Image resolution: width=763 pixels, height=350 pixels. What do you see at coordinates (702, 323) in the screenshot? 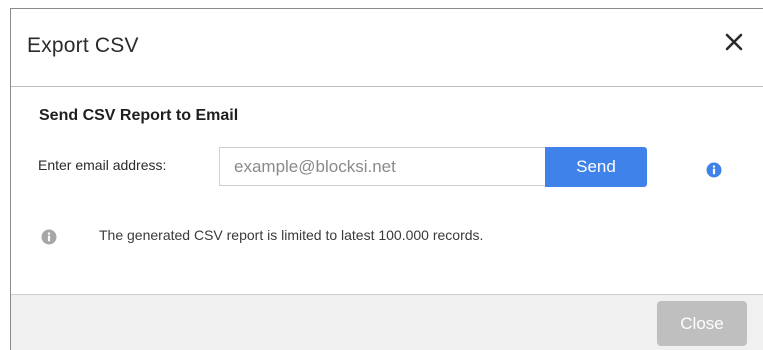
I see `close-button: Close` at bounding box center [702, 323].